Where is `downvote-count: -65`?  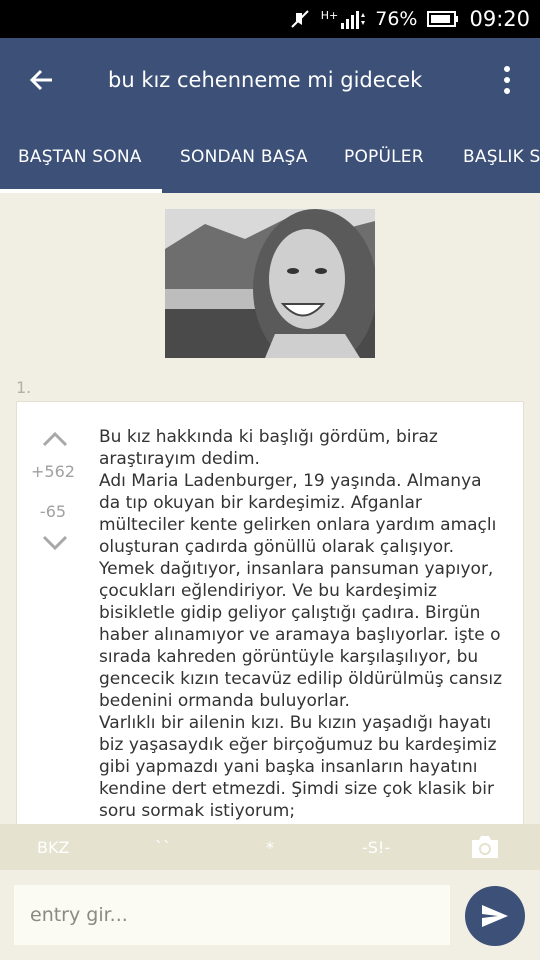 downvote-count: -65 is located at coordinates (53, 511).